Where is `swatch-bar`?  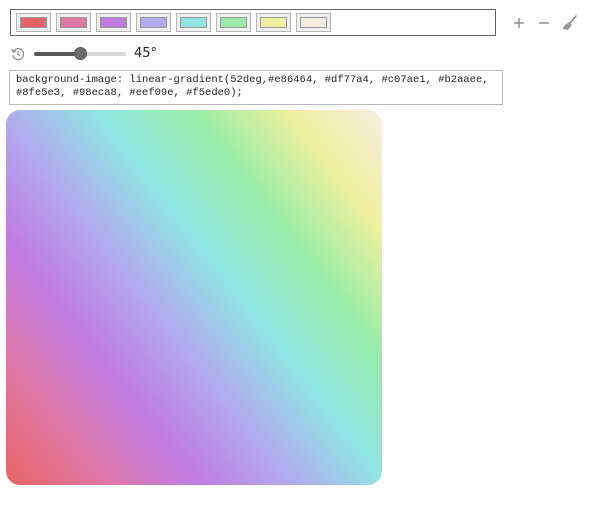
swatch-bar is located at coordinates (253, 22).